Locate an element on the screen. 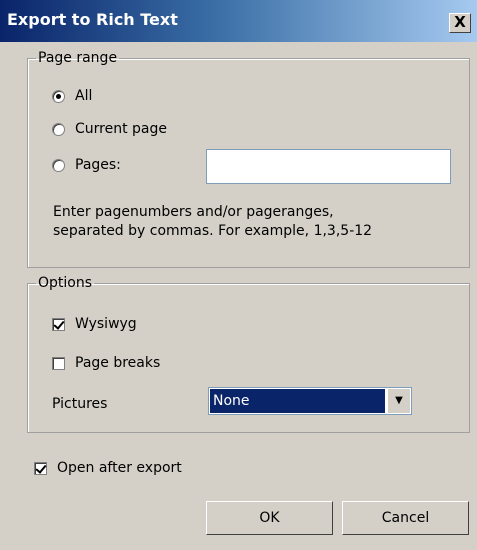 The height and width of the screenshot is (550, 477). page-breaks-checkbox-row: Page breaks is located at coordinates (106, 363).